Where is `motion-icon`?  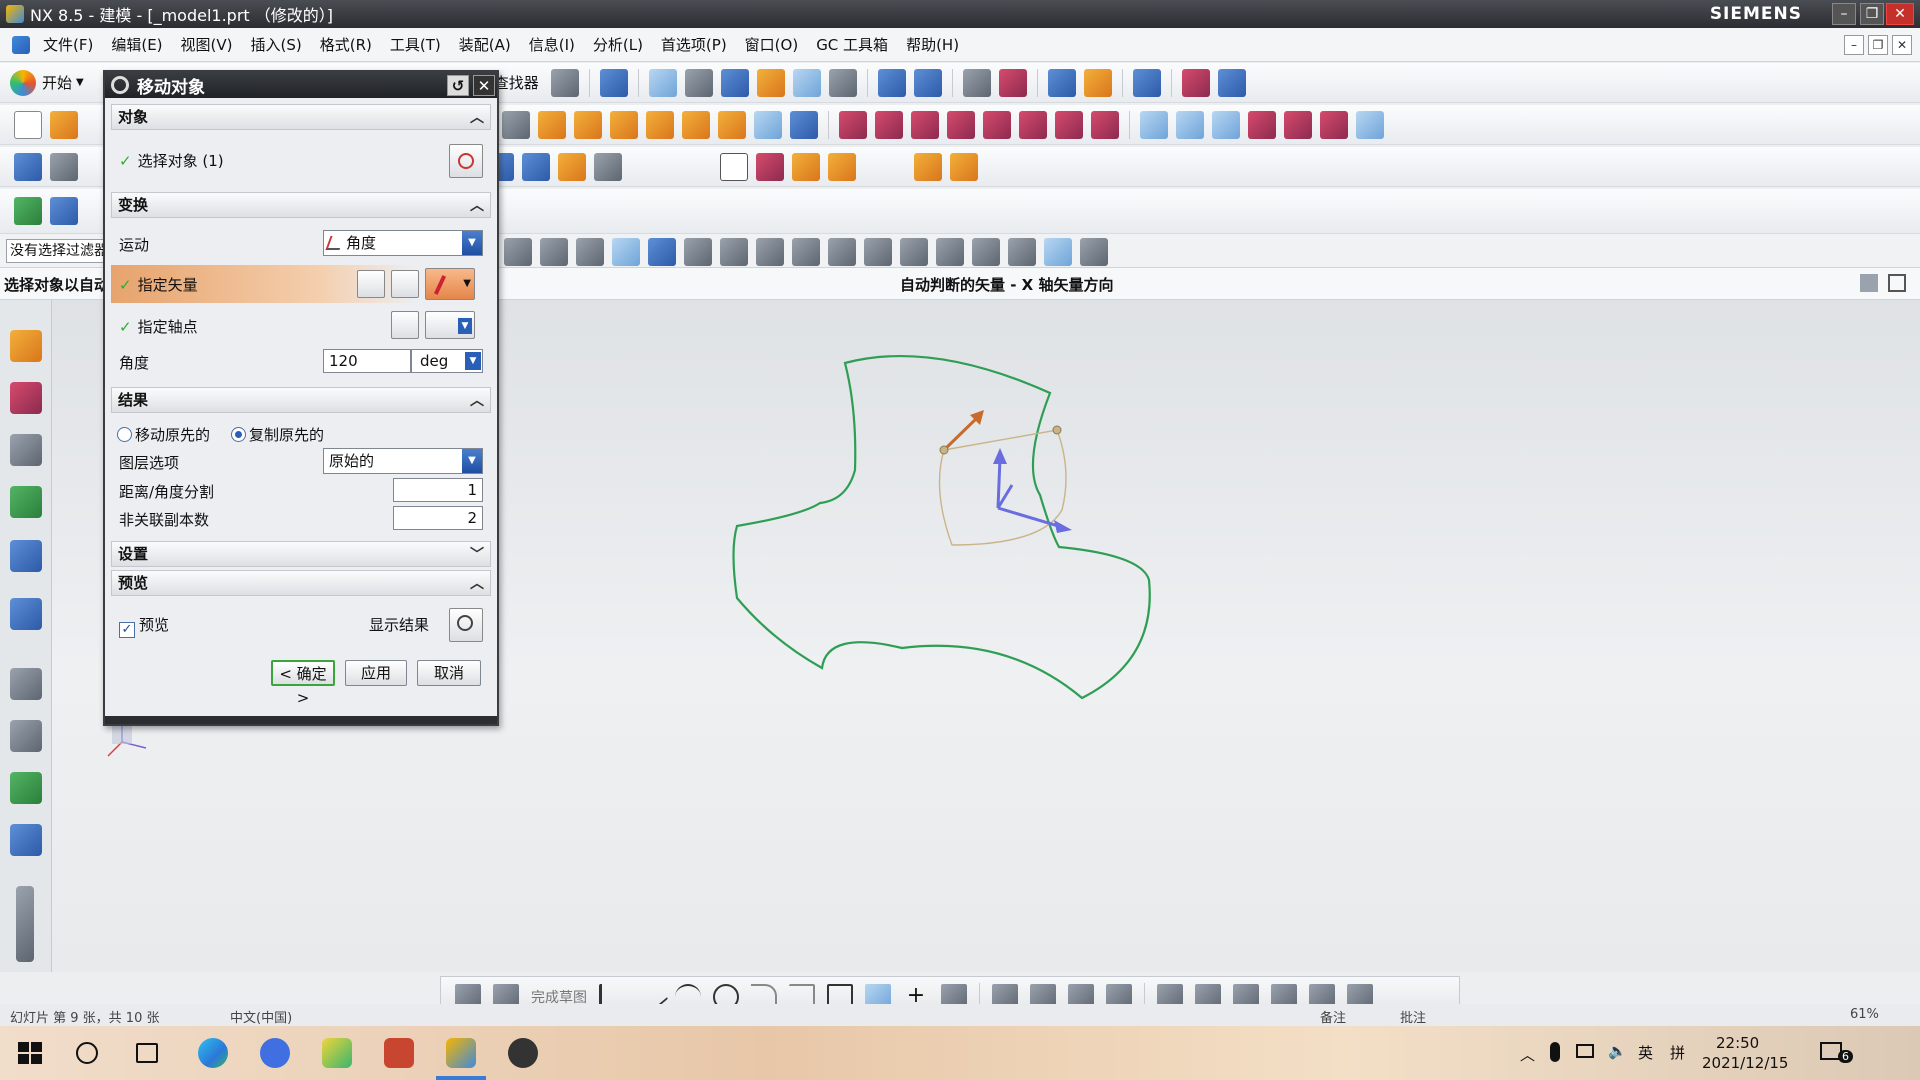 motion-icon is located at coordinates (1146, 82).